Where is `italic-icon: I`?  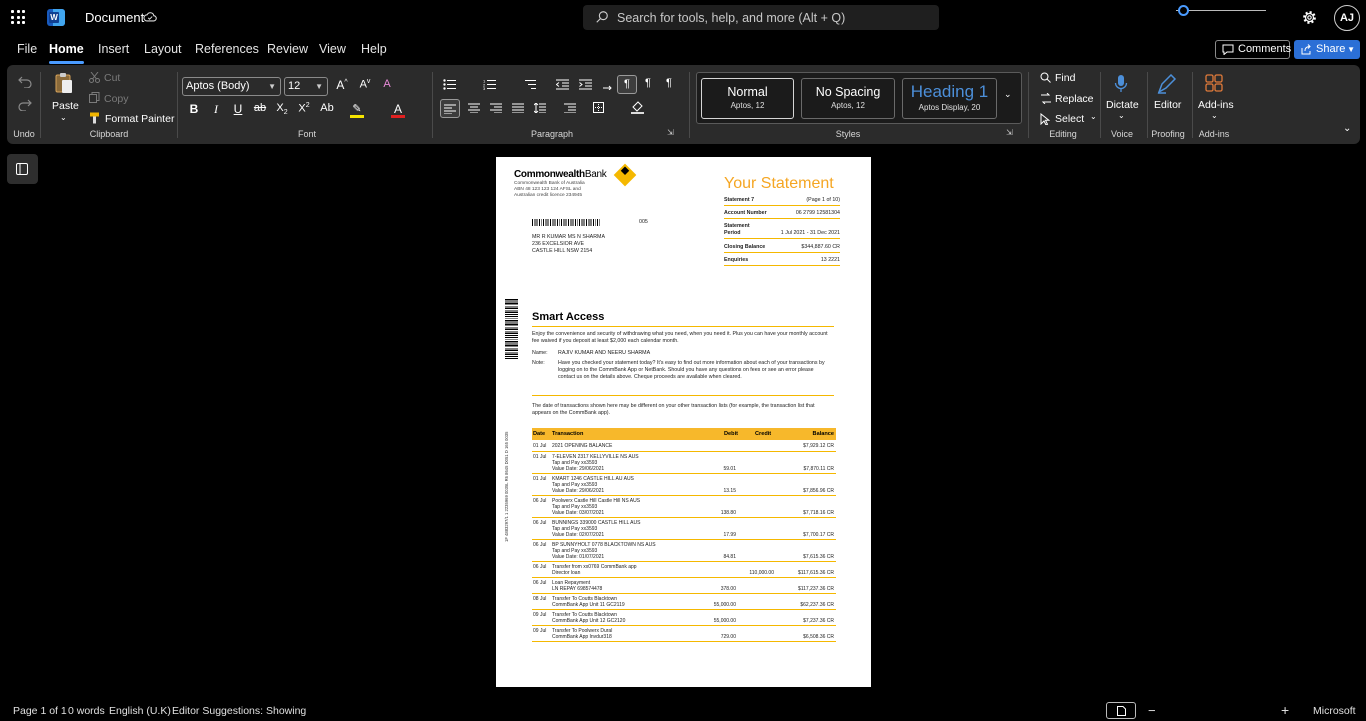
italic-icon: I is located at coordinates (216, 109).